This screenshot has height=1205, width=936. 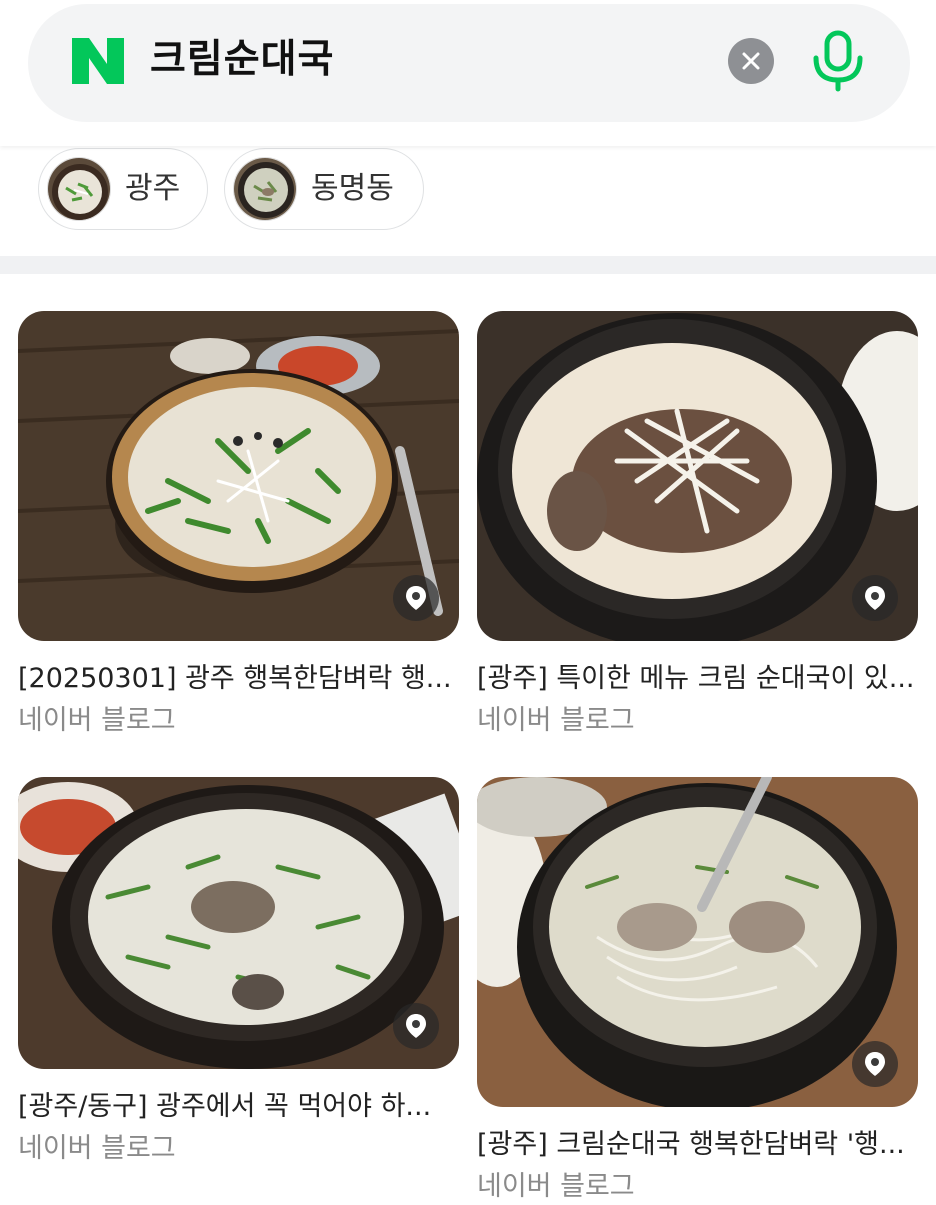 What do you see at coordinates (468, 73) in the screenshot?
I see `search-header: 크림순대국` at bounding box center [468, 73].